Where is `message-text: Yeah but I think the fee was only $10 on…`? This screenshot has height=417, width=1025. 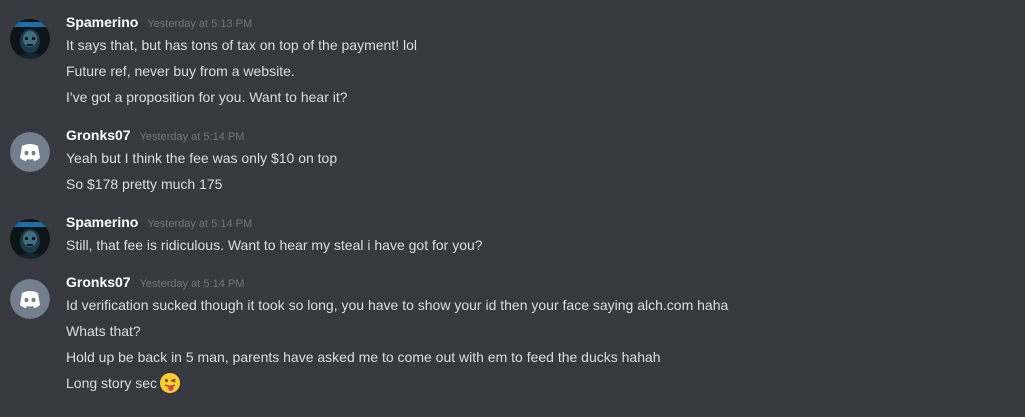 message-text: Yeah but I think the fee was only $10 on… is located at coordinates (202, 158).